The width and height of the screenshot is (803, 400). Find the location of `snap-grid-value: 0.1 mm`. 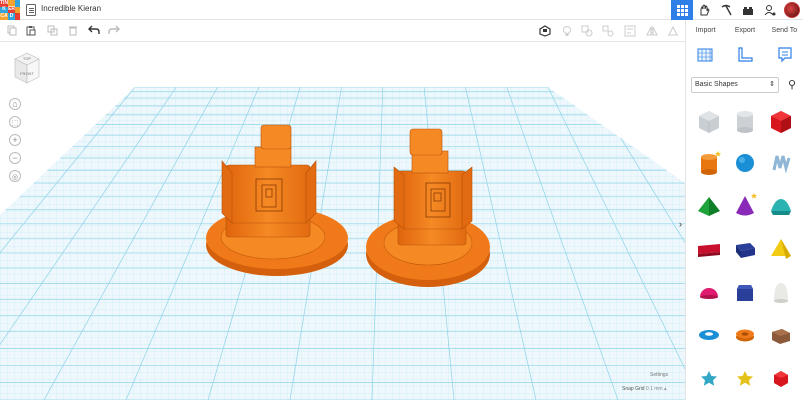

snap-grid-value: 0.1 mm is located at coordinates (654, 389).